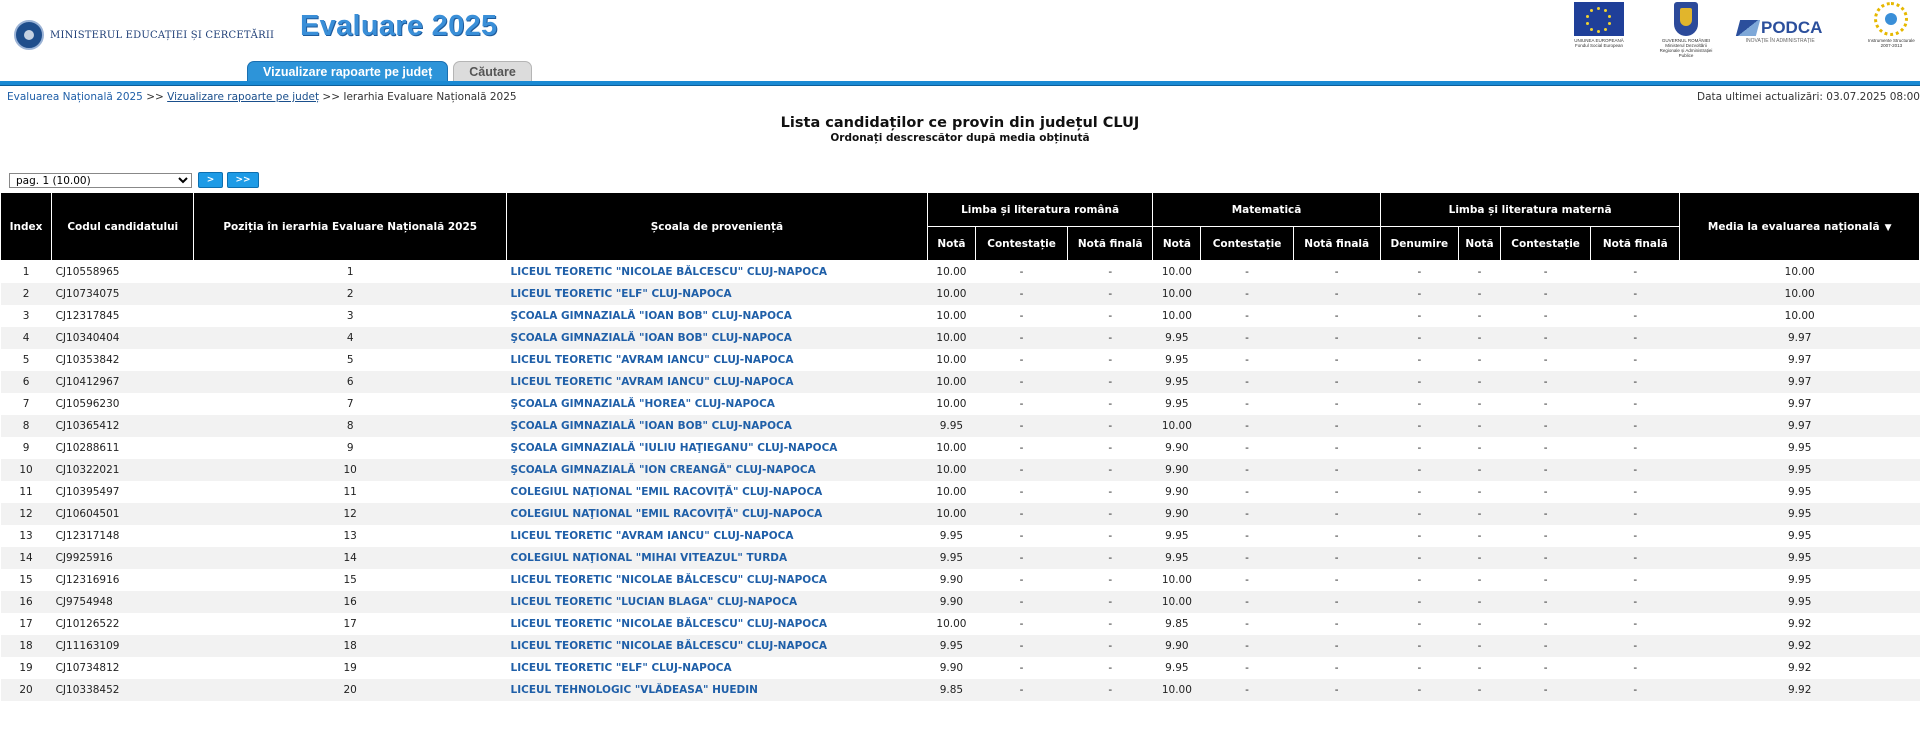 This screenshot has height=734, width=1920. What do you see at coordinates (1546, 243) in the screenshot?
I see `header-mother-appeal: Contestație` at bounding box center [1546, 243].